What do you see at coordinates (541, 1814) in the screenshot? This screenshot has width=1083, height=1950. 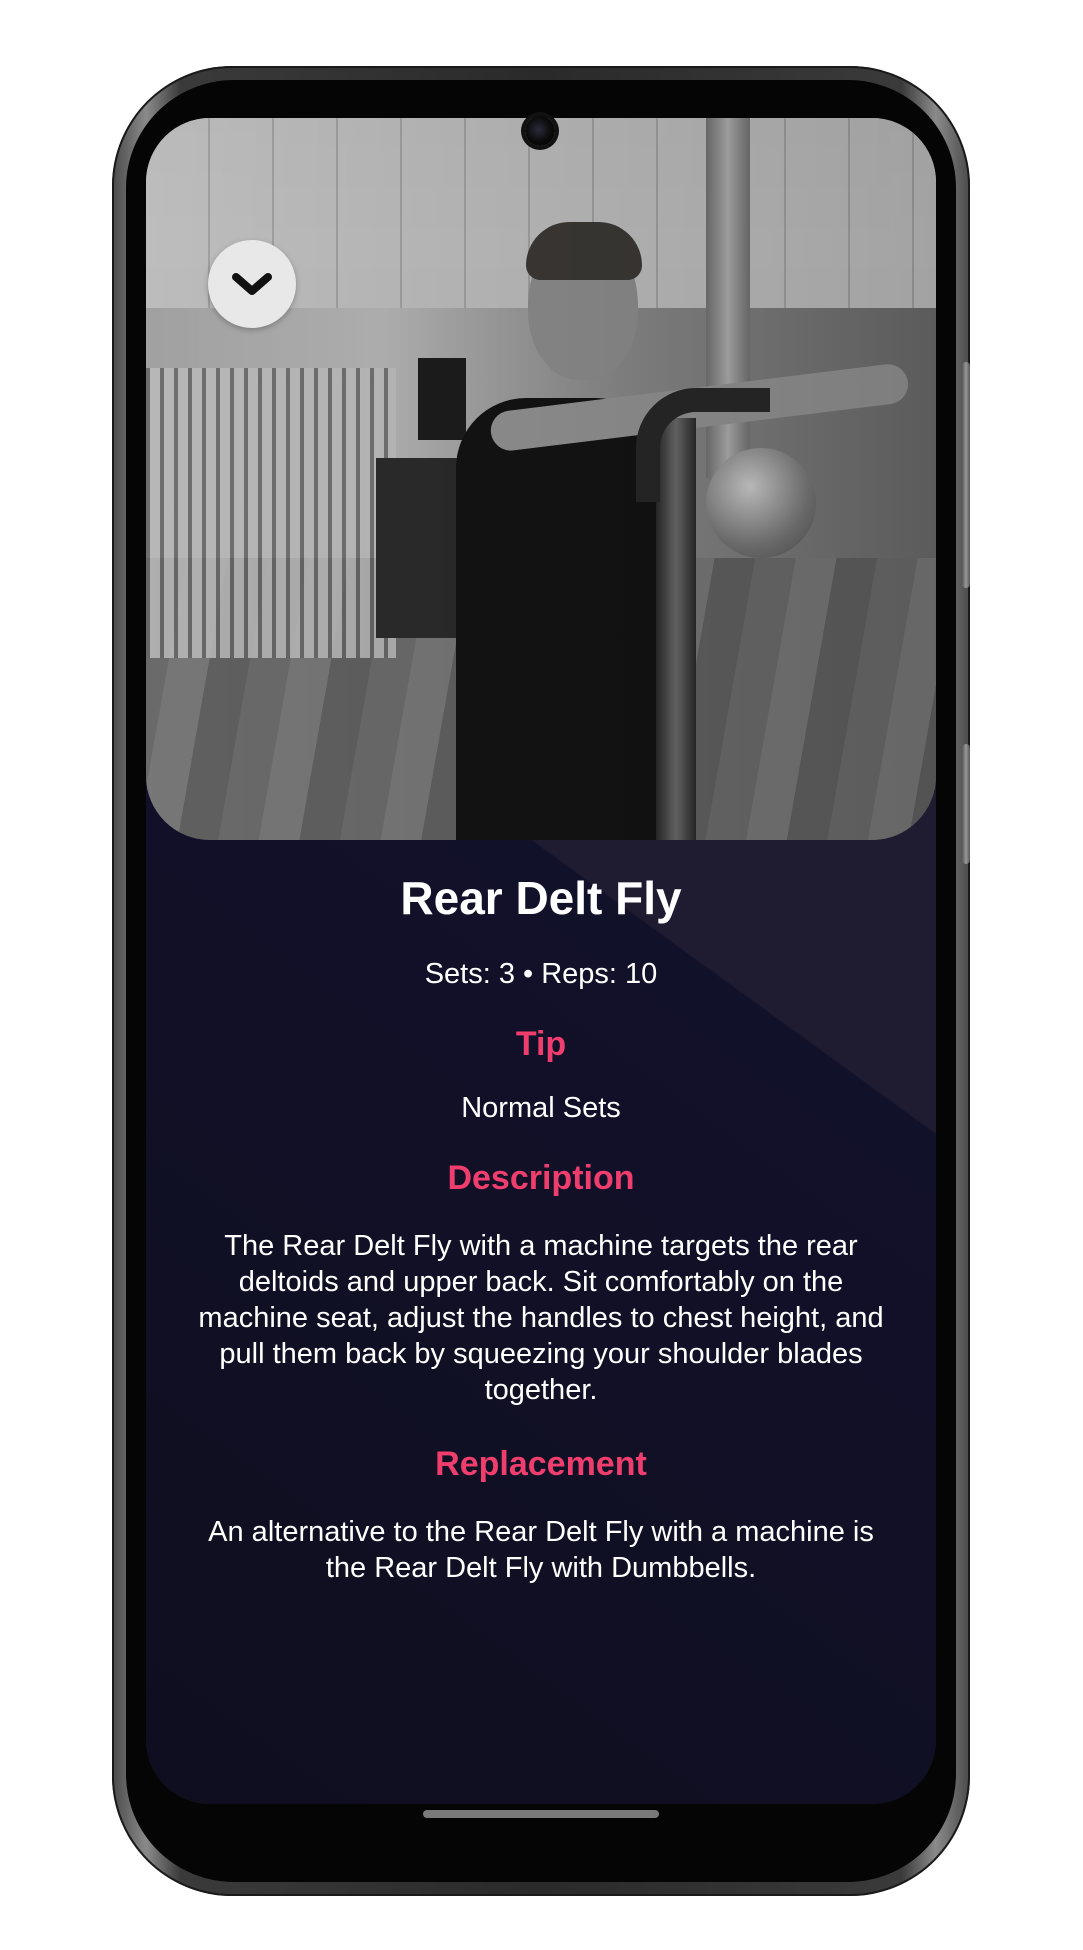 I see `home-indicator` at bounding box center [541, 1814].